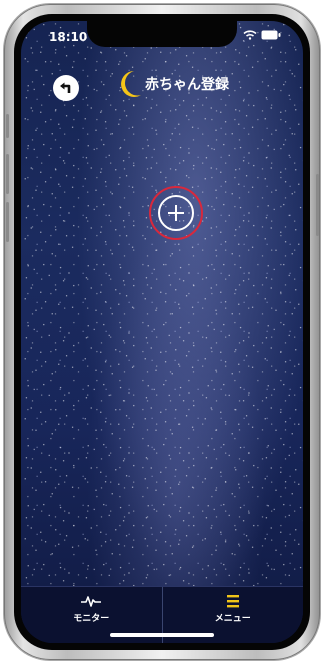  I want to click on tab-monitor-label: モニター, so click(91, 619).